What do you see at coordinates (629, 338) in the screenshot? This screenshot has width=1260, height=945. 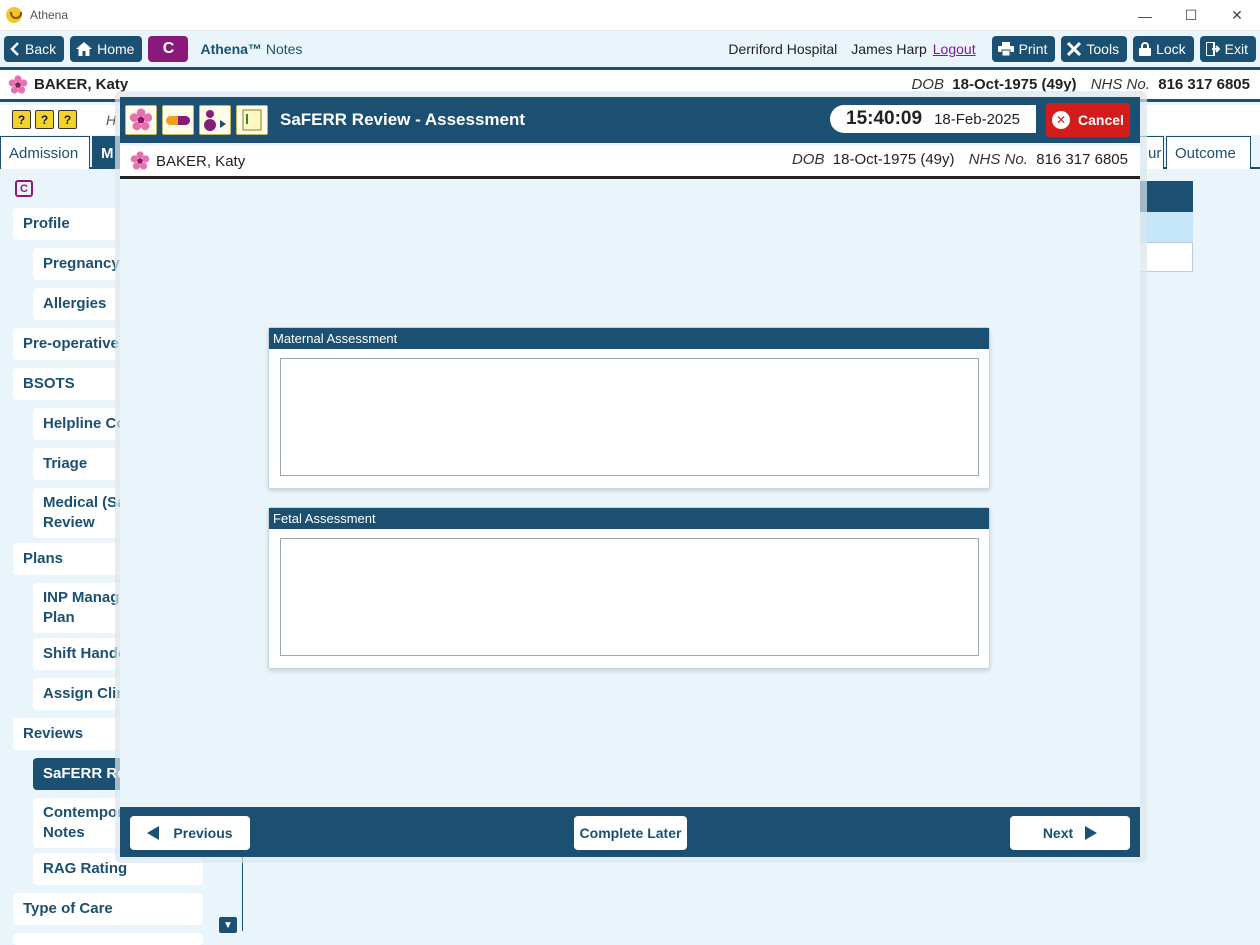 I see `maternal-assessment-heading: Maternal Assessment` at bounding box center [629, 338].